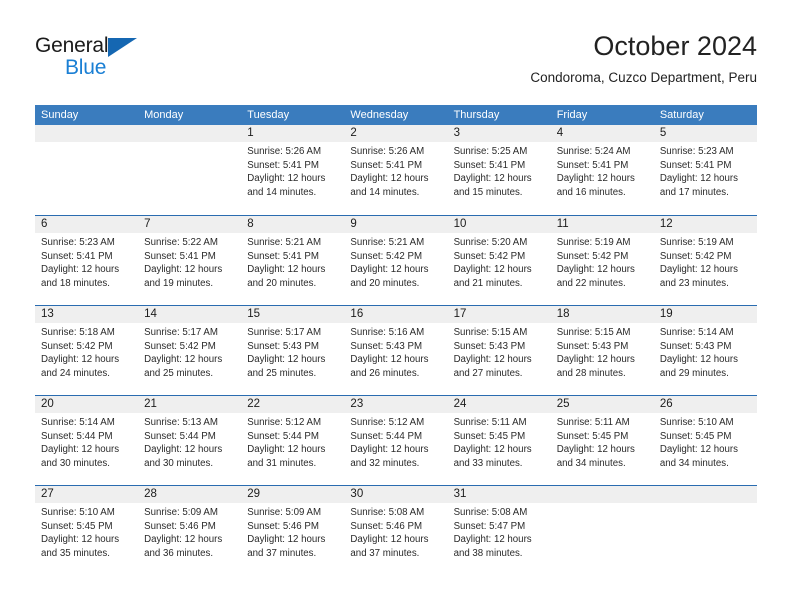 This screenshot has width=792, height=612. I want to click on day-detail-line: and 20 minutes., so click(385, 283).